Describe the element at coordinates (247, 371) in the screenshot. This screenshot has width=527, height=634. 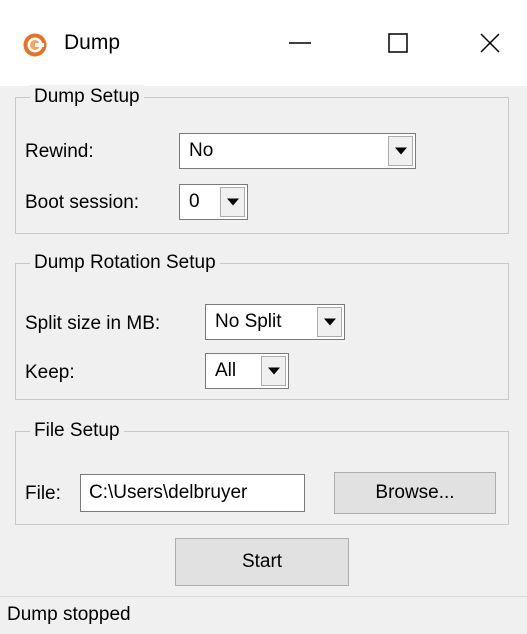
I see `keep-dropdown: All` at that location.